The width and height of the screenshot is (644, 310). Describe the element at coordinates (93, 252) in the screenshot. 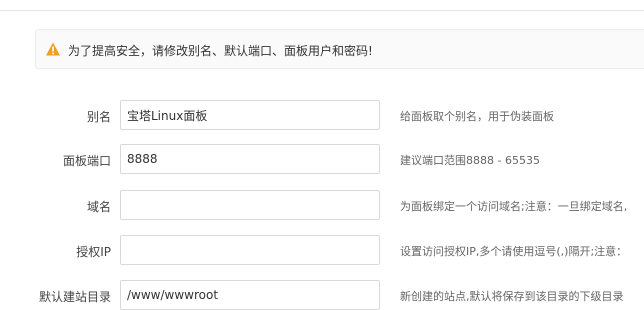

I see `authorized-ip-label: 授权IP` at that location.